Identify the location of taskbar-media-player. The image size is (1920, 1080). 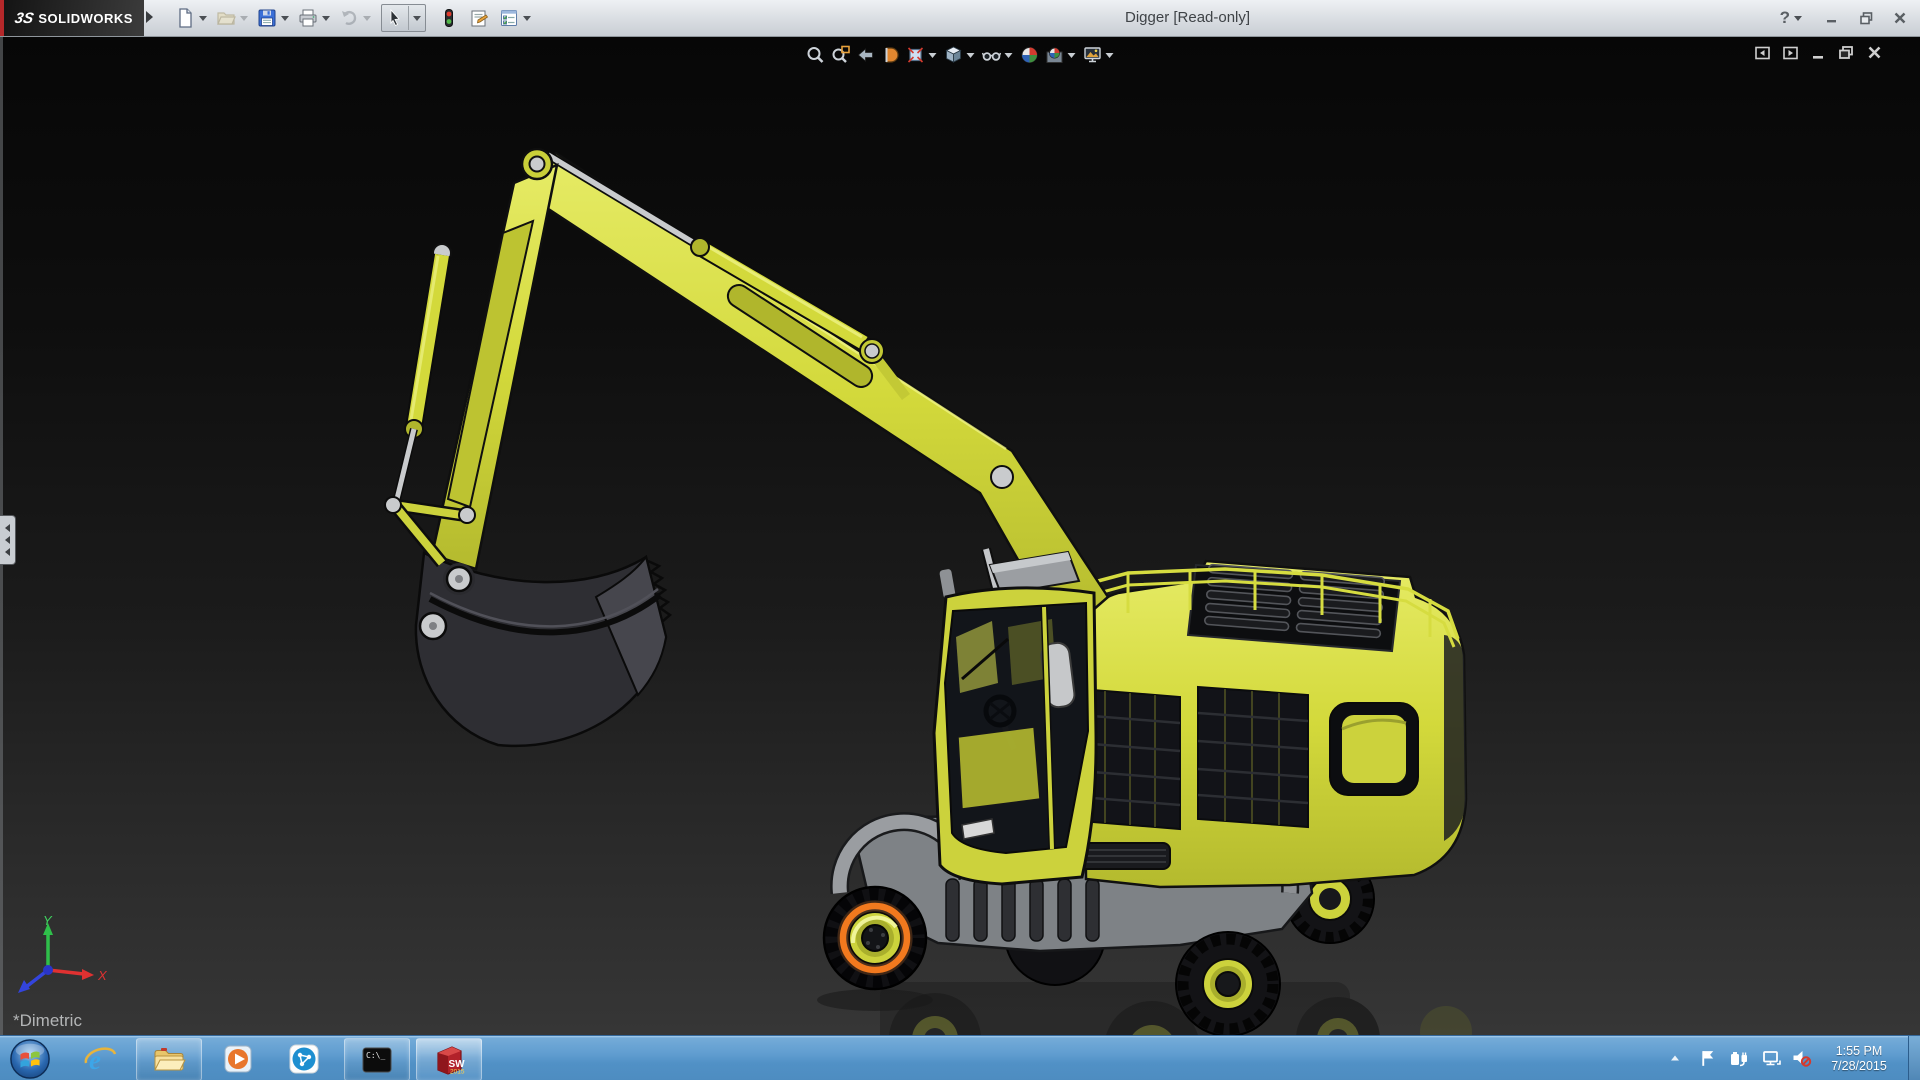
(238, 1058).